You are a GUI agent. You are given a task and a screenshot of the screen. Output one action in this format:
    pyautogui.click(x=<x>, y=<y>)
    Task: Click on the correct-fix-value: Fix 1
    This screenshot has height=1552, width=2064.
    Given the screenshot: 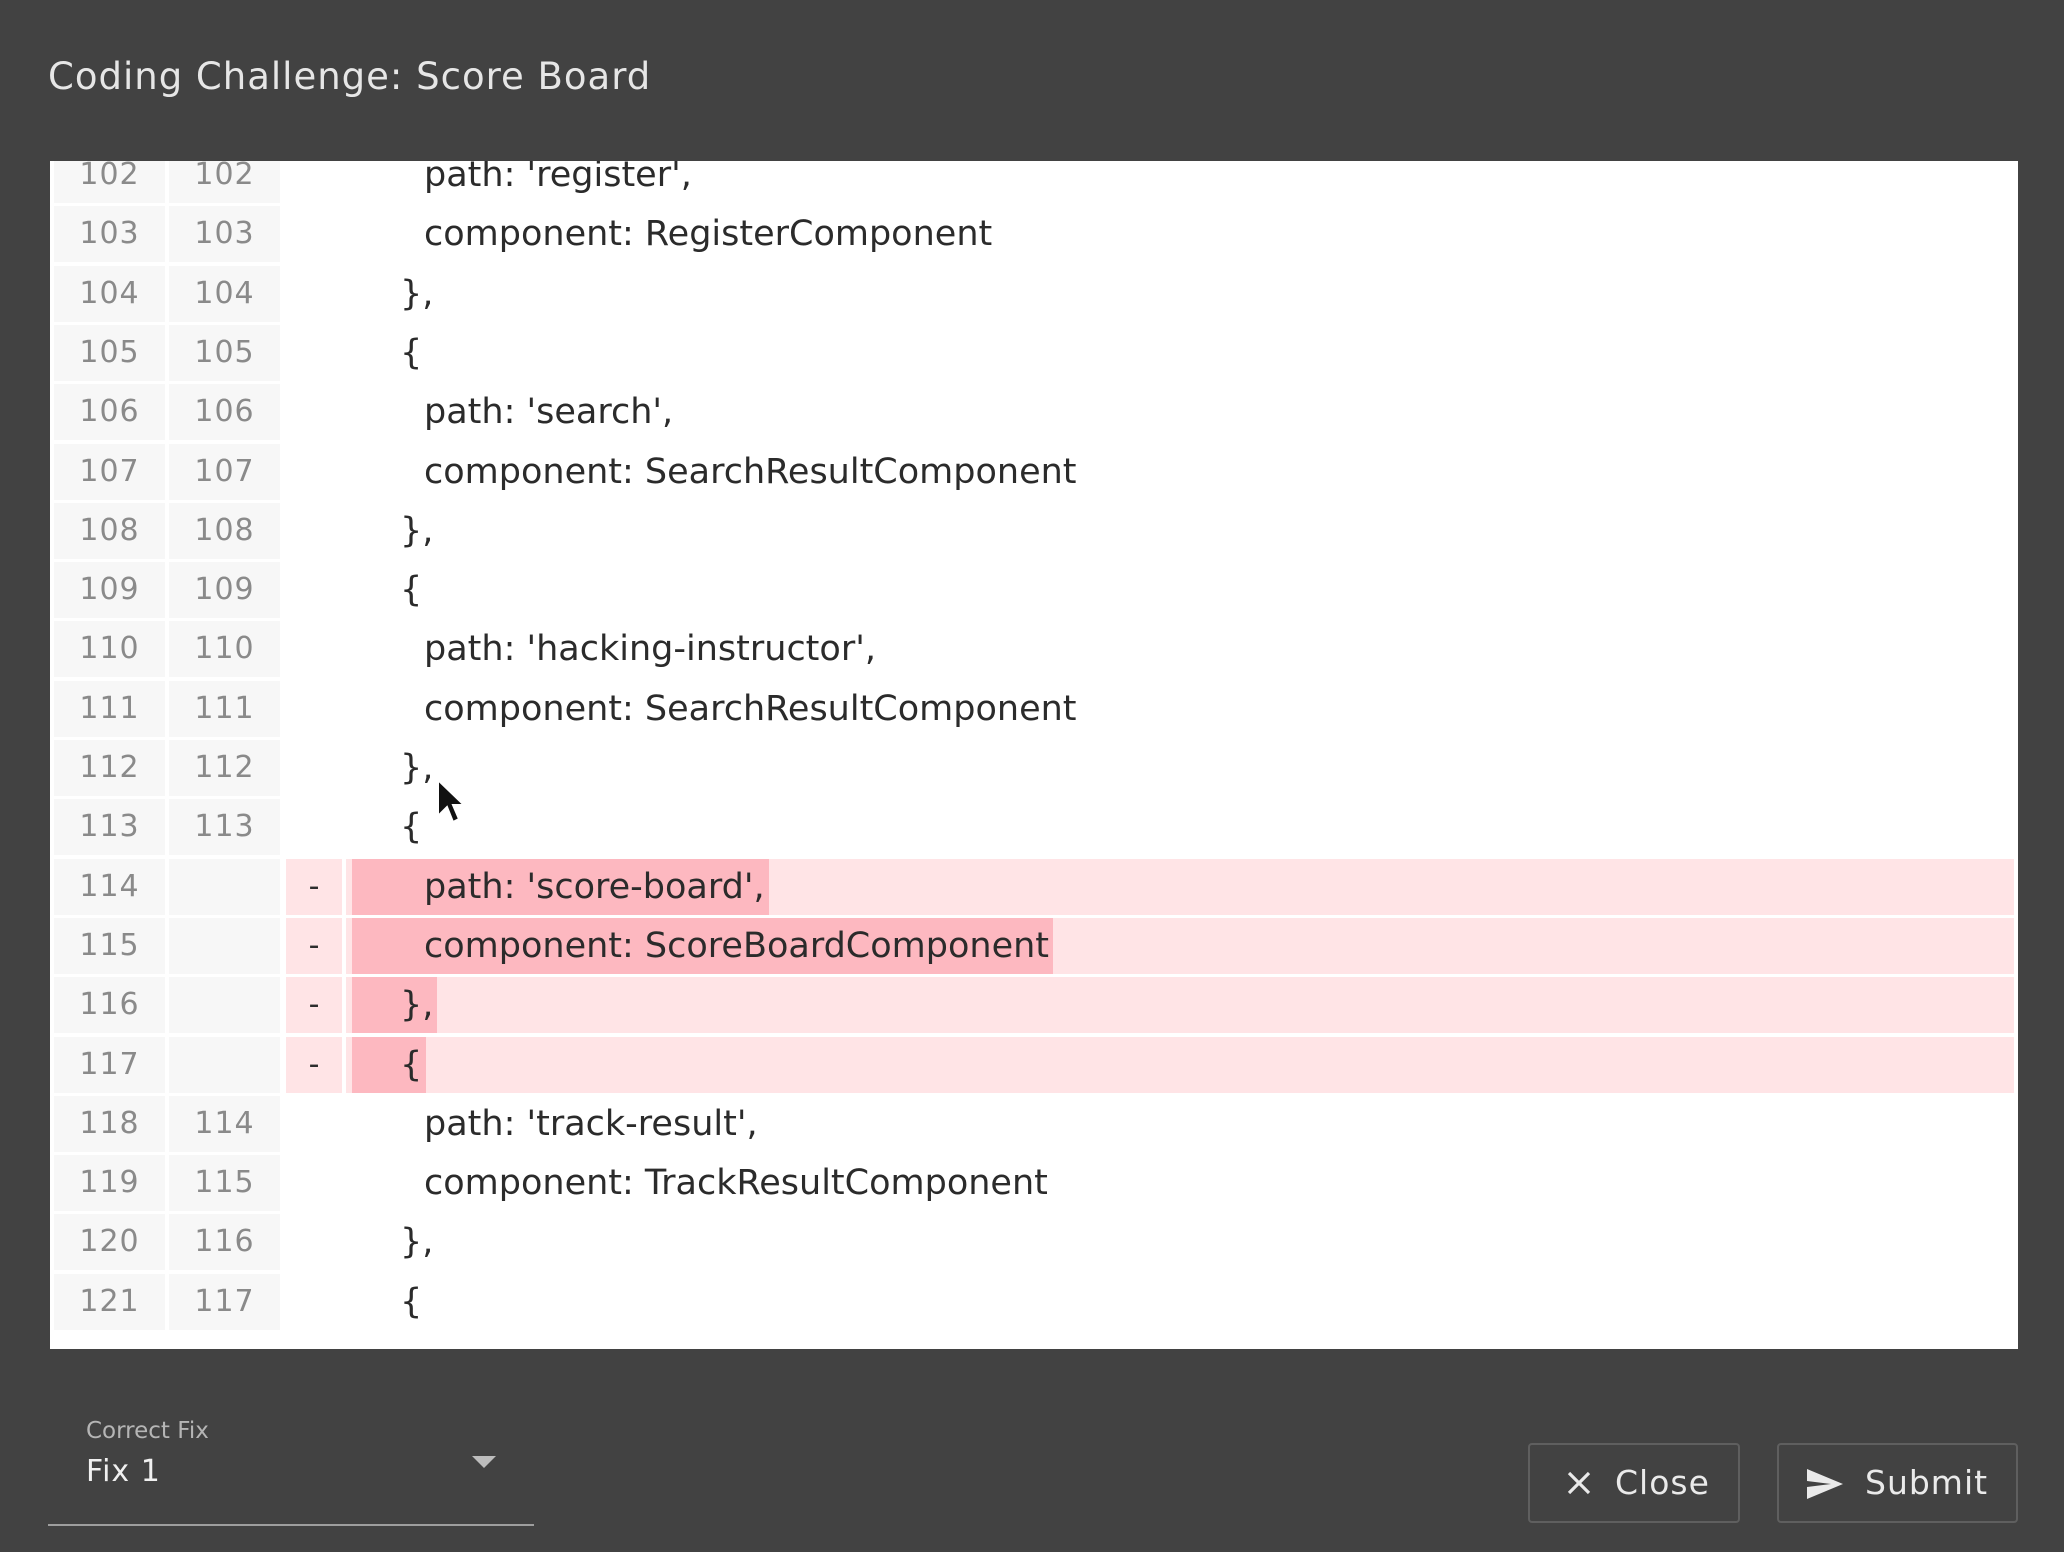 What is the action you would take?
    pyautogui.click(x=123, y=1471)
    